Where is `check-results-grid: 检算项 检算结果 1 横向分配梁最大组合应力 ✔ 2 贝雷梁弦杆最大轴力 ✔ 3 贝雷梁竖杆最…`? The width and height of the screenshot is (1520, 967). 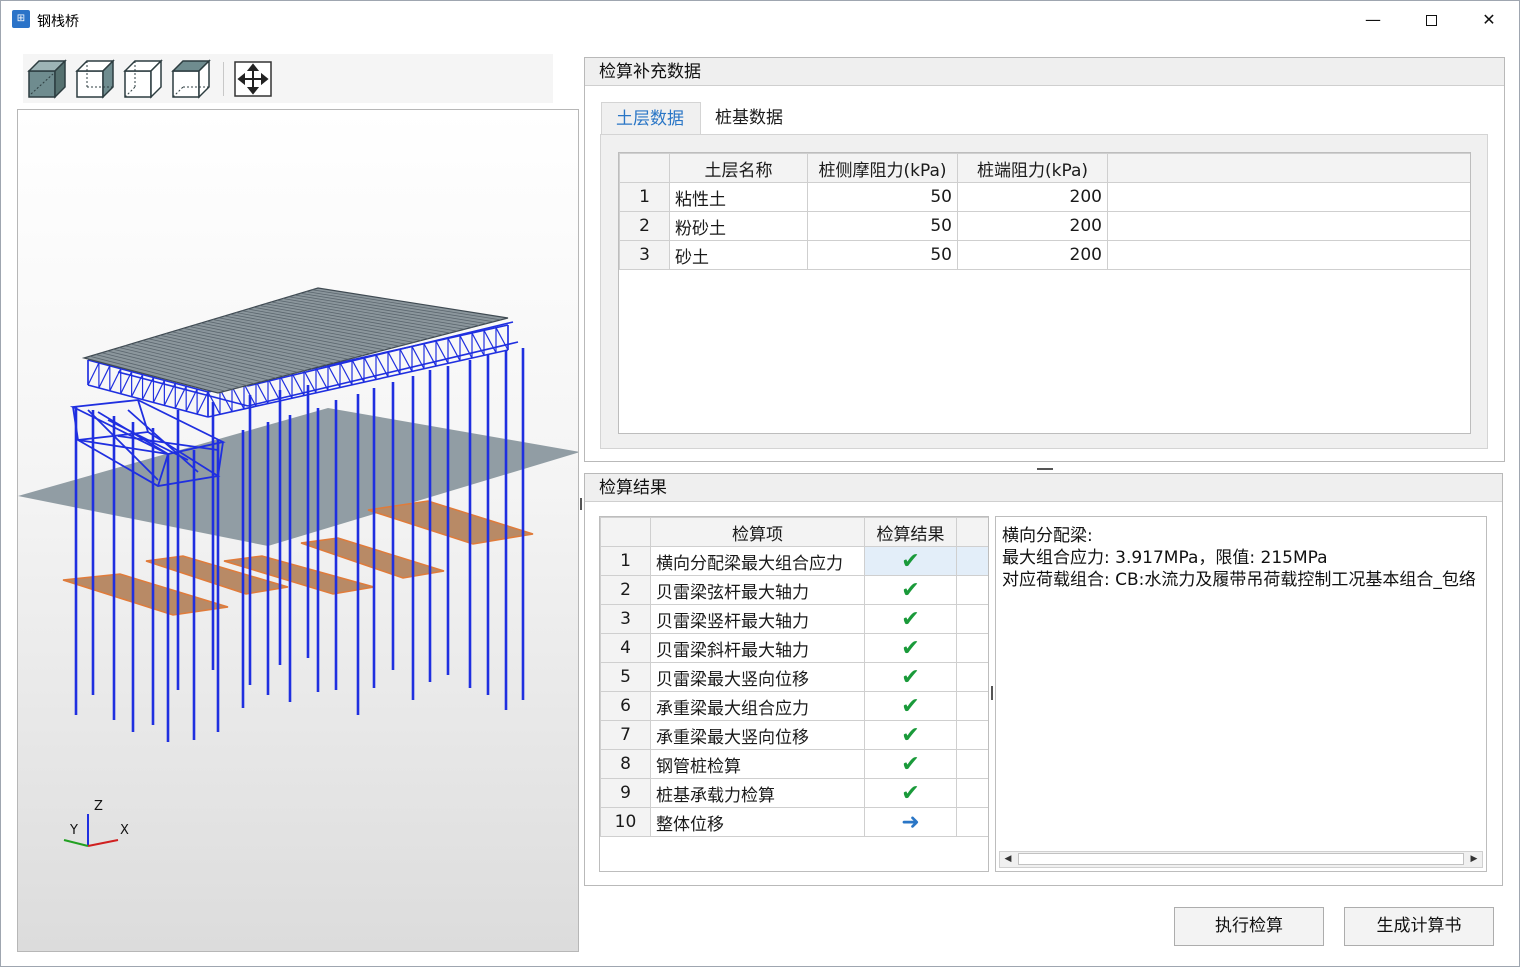
check-results-grid: 检算项 检算结果 1 横向分配梁最大组合应力 ✔ 2 贝雷梁弦杆最大轴力 ✔ 3 贝雷梁竖杆最… is located at coordinates (794, 694).